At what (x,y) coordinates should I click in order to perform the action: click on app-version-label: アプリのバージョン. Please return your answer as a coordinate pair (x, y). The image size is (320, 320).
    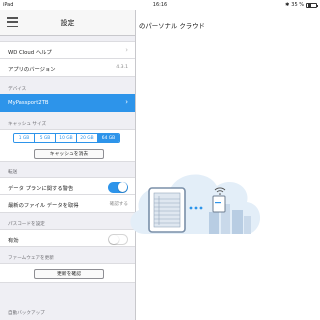
    Looking at the image, I should click on (32, 70).